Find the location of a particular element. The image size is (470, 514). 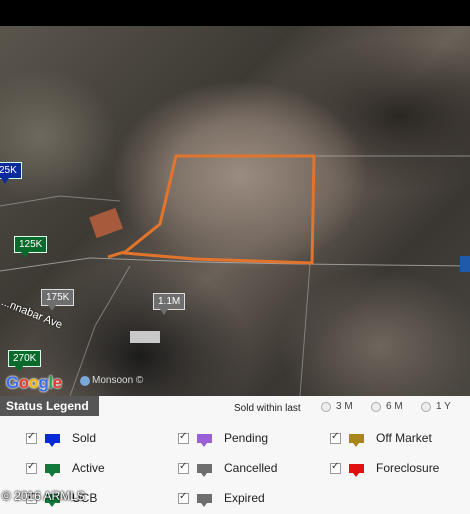

expired-marker-icon is located at coordinates (204, 500).